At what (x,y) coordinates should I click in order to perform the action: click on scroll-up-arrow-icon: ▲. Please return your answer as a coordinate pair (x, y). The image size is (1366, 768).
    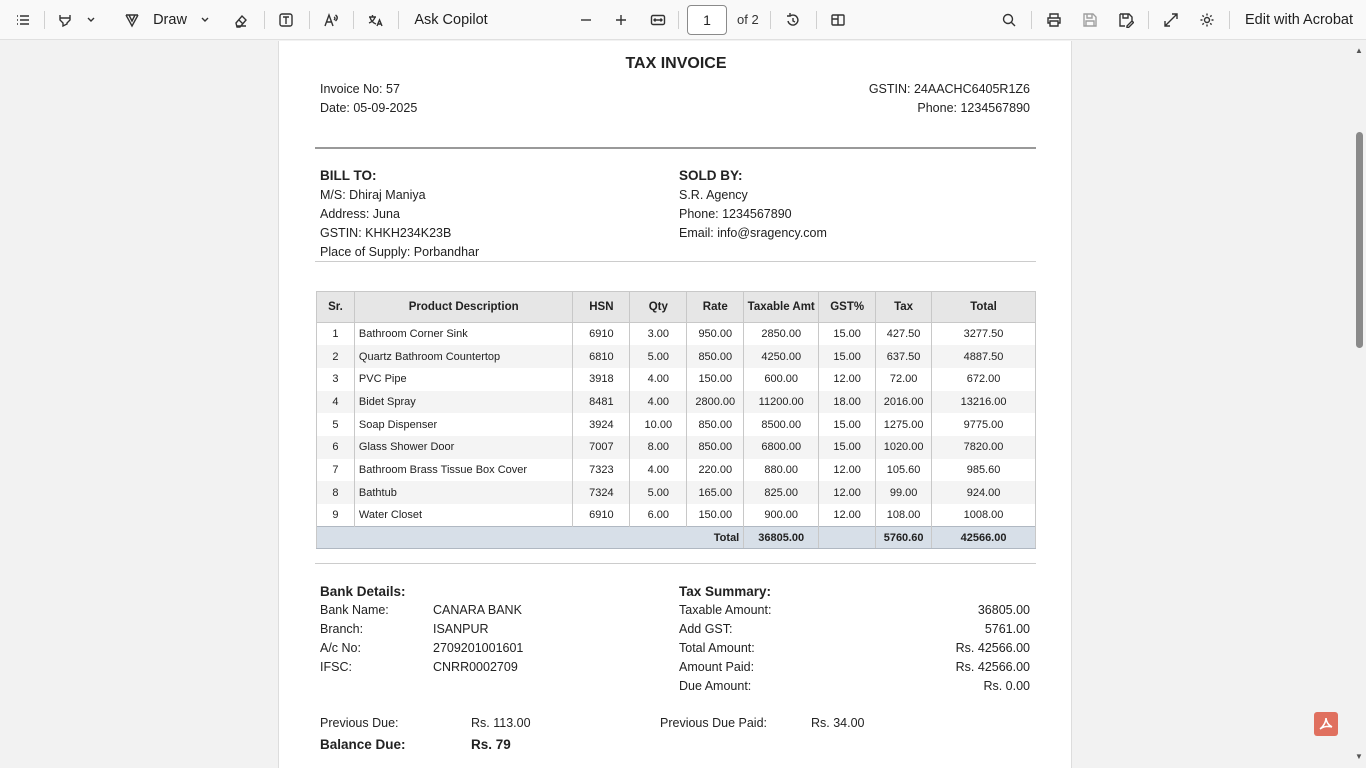
    Looking at the image, I should click on (1359, 51).